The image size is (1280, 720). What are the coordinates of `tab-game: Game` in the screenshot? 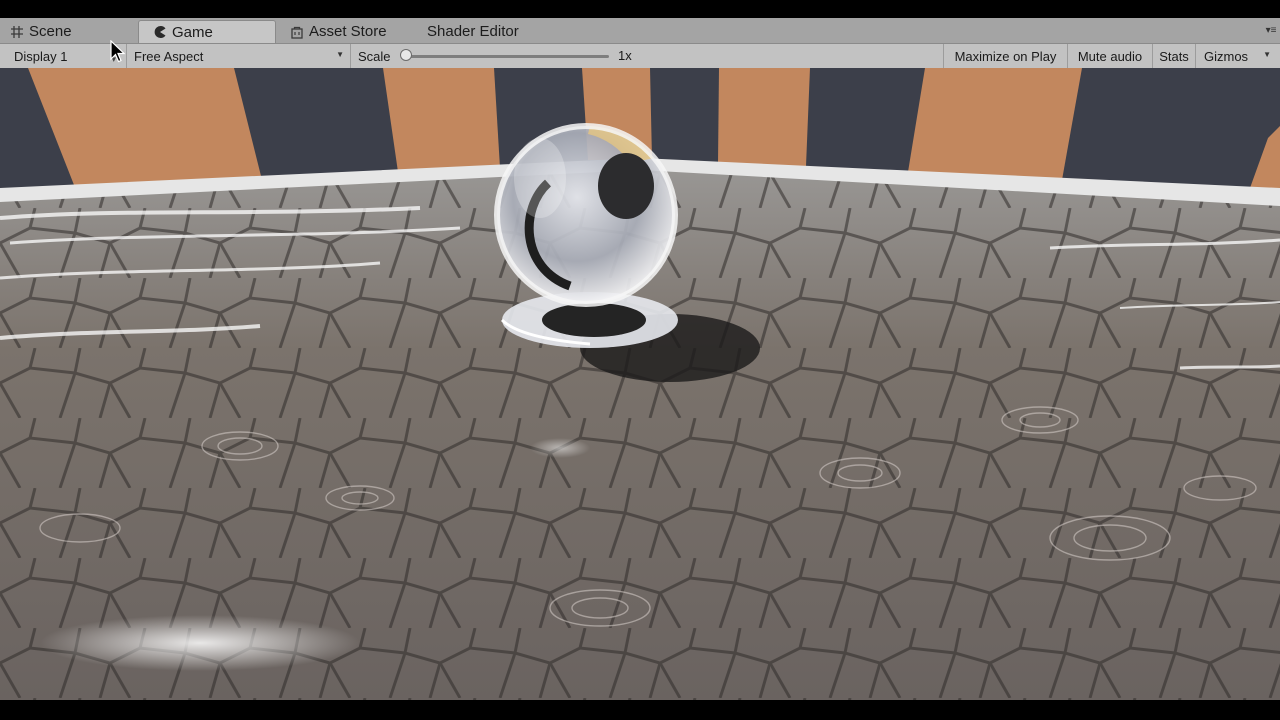 It's located at (207, 31).